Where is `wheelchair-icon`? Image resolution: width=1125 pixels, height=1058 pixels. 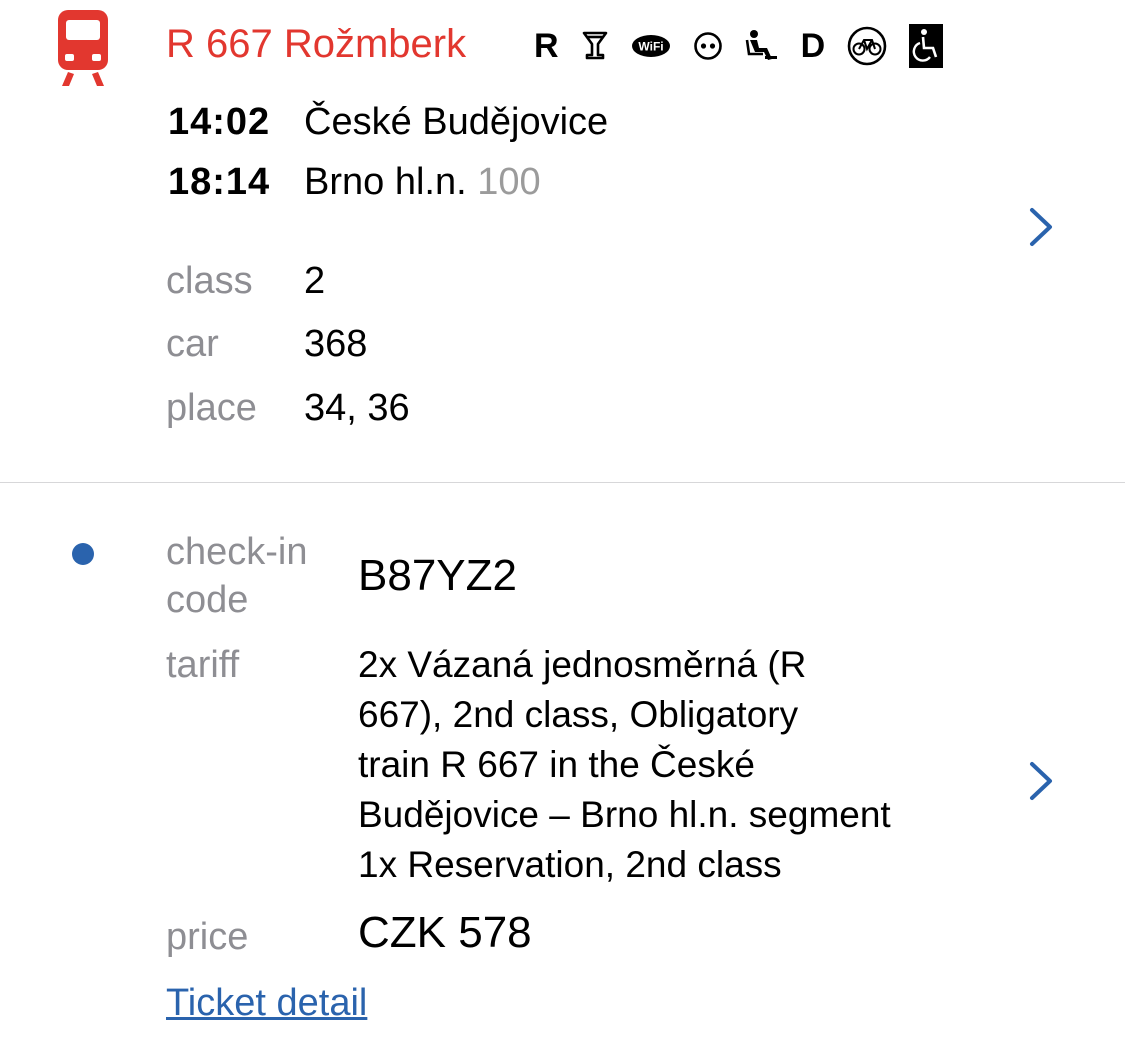 wheelchair-icon is located at coordinates (926, 46).